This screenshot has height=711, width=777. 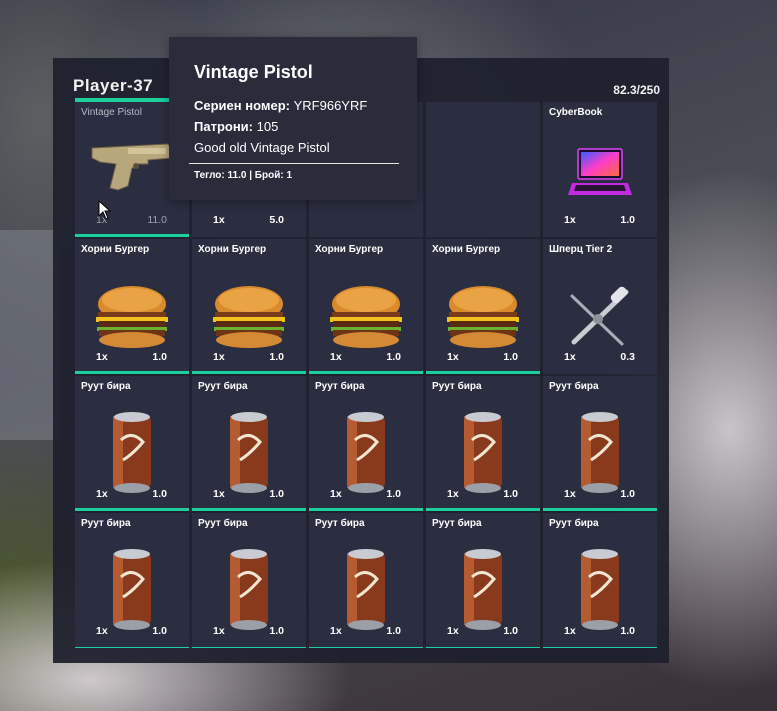 I want to click on tooltip-serial-value: YRF966YRF, so click(x=330, y=105).